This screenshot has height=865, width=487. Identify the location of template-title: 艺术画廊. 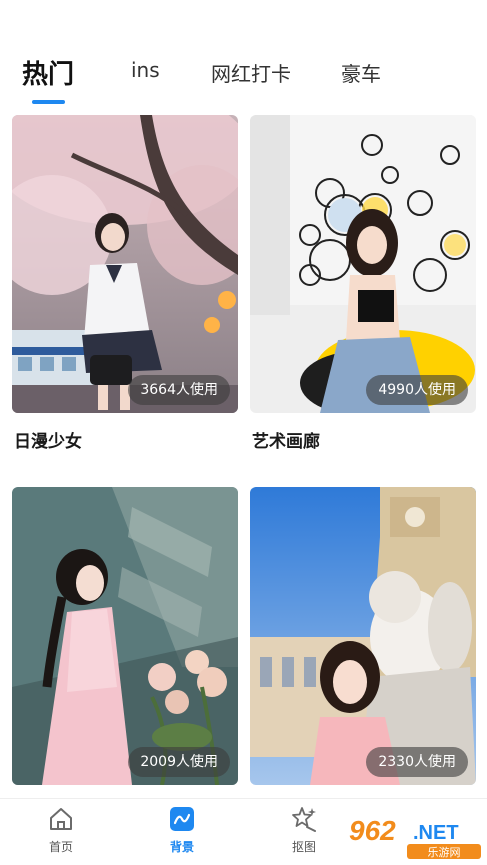
(286, 442).